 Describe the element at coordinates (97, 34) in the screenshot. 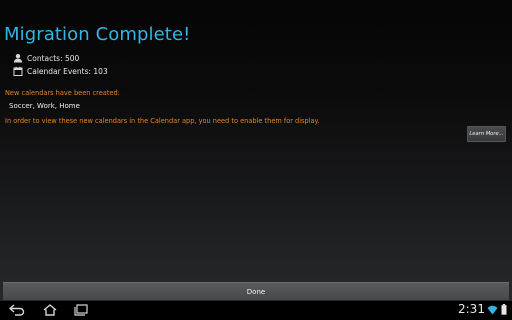

I see `page-title: Migration Complete!` at that location.